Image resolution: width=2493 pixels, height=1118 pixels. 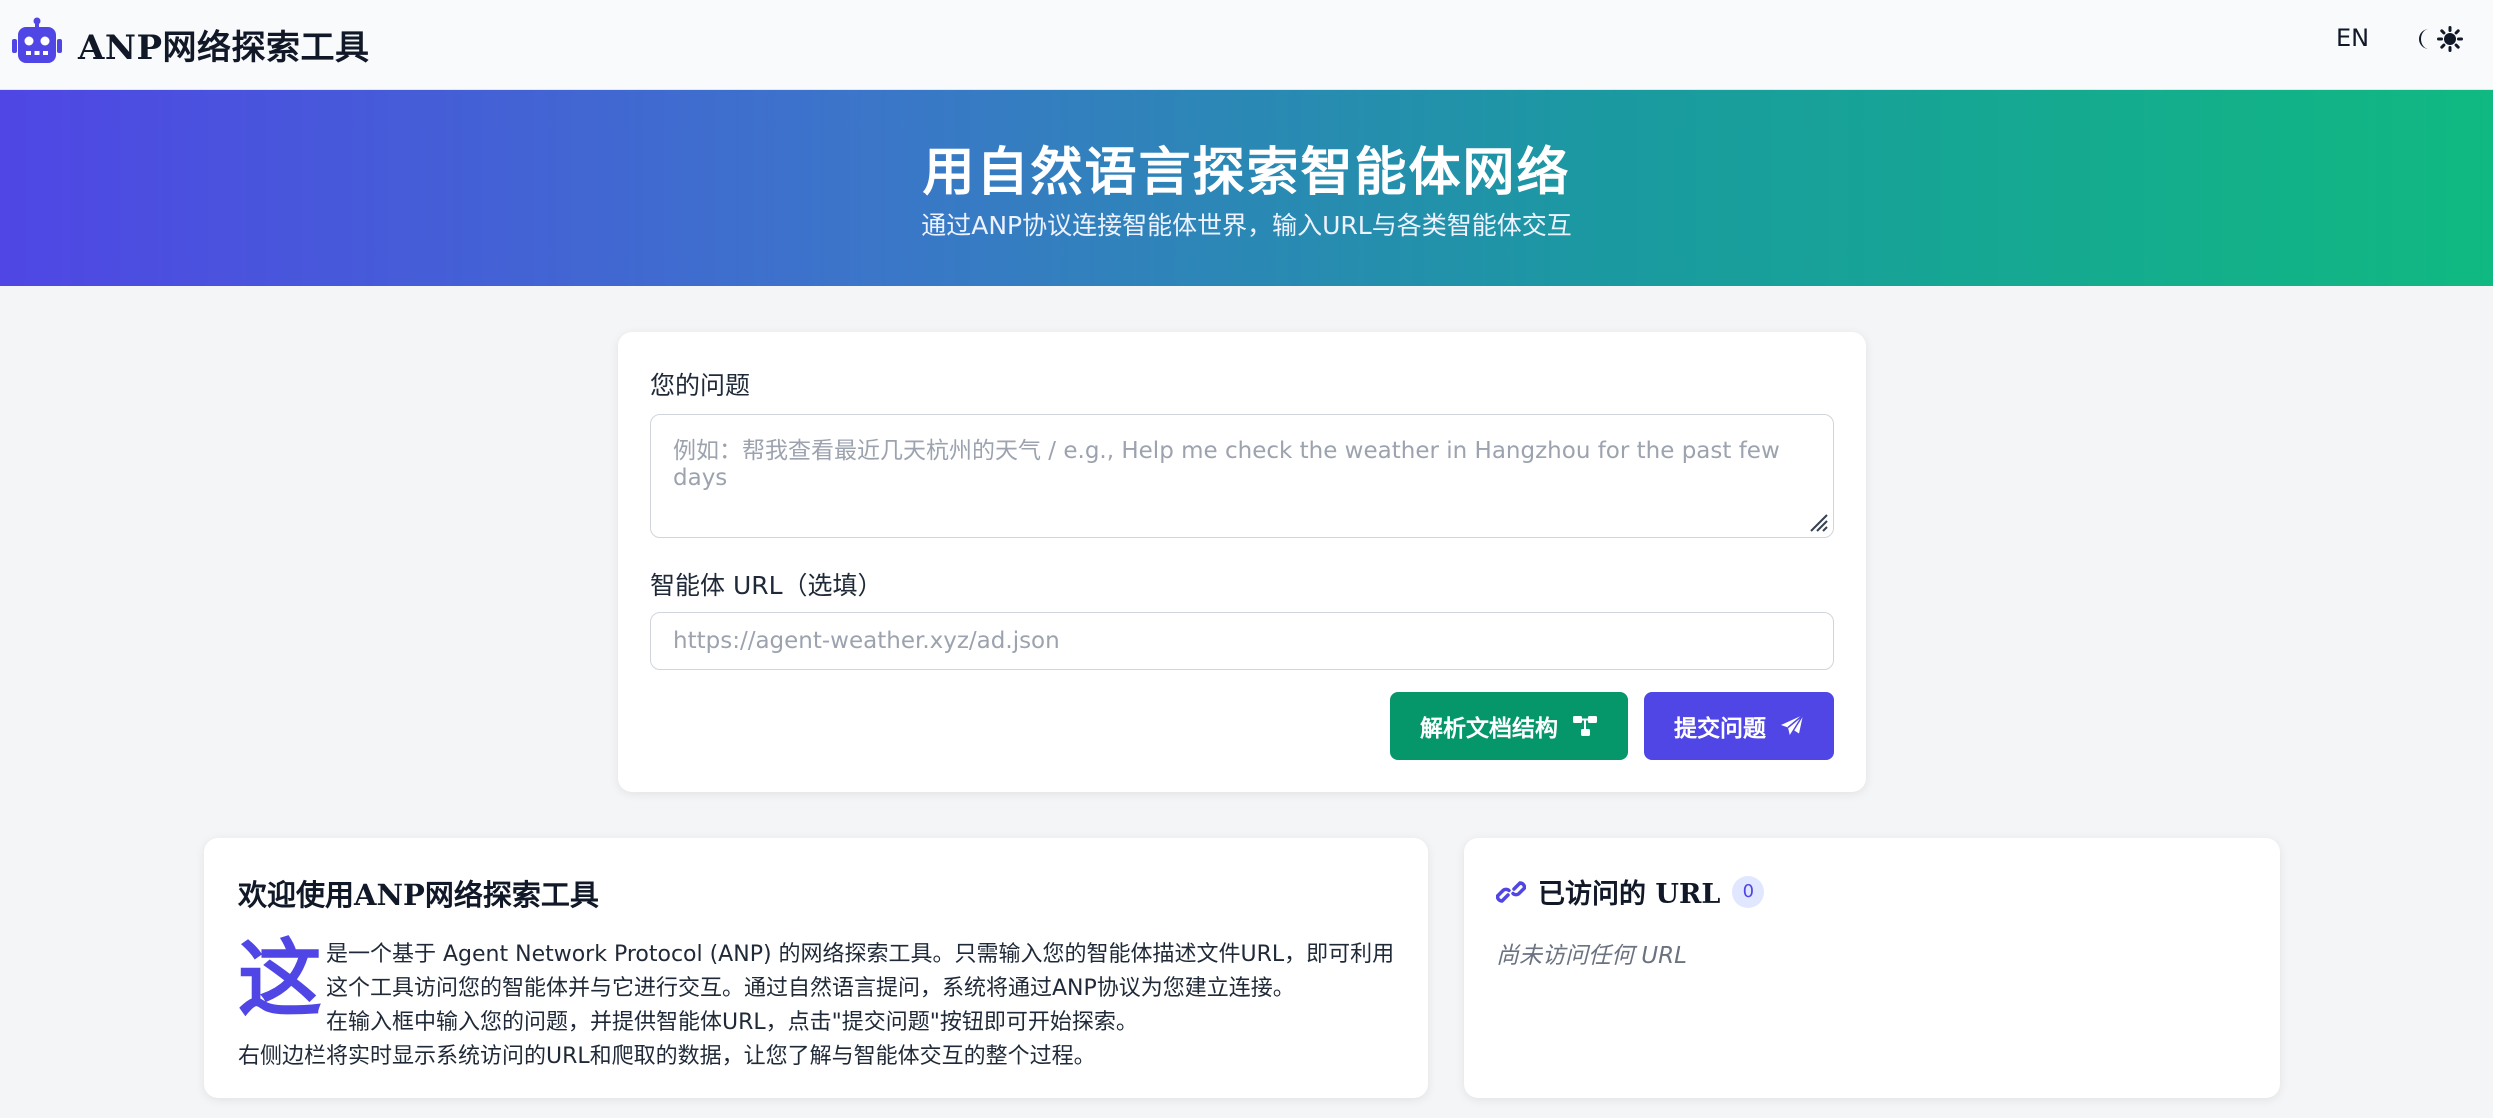 I want to click on sitemap-icon, so click(x=1585, y=726).